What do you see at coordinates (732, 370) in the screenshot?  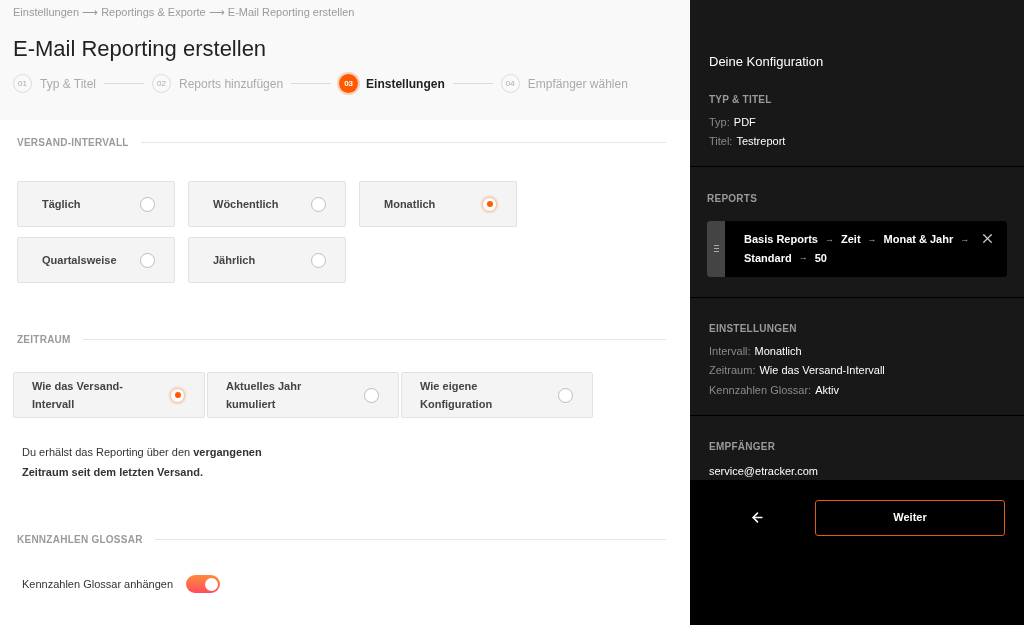 I see `summary-label: Zeitraum:` at bounding box center [732, 370].